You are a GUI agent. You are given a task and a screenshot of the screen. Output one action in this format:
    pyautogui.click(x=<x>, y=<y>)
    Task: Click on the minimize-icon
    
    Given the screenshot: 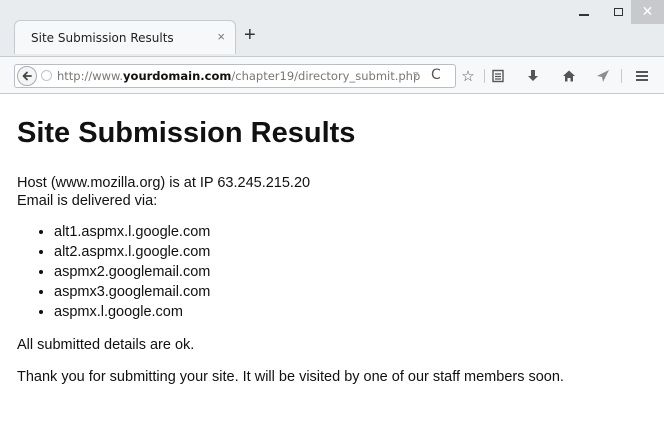 What is the action you would take?
    pyautogui.click(x=584, y=15)
    